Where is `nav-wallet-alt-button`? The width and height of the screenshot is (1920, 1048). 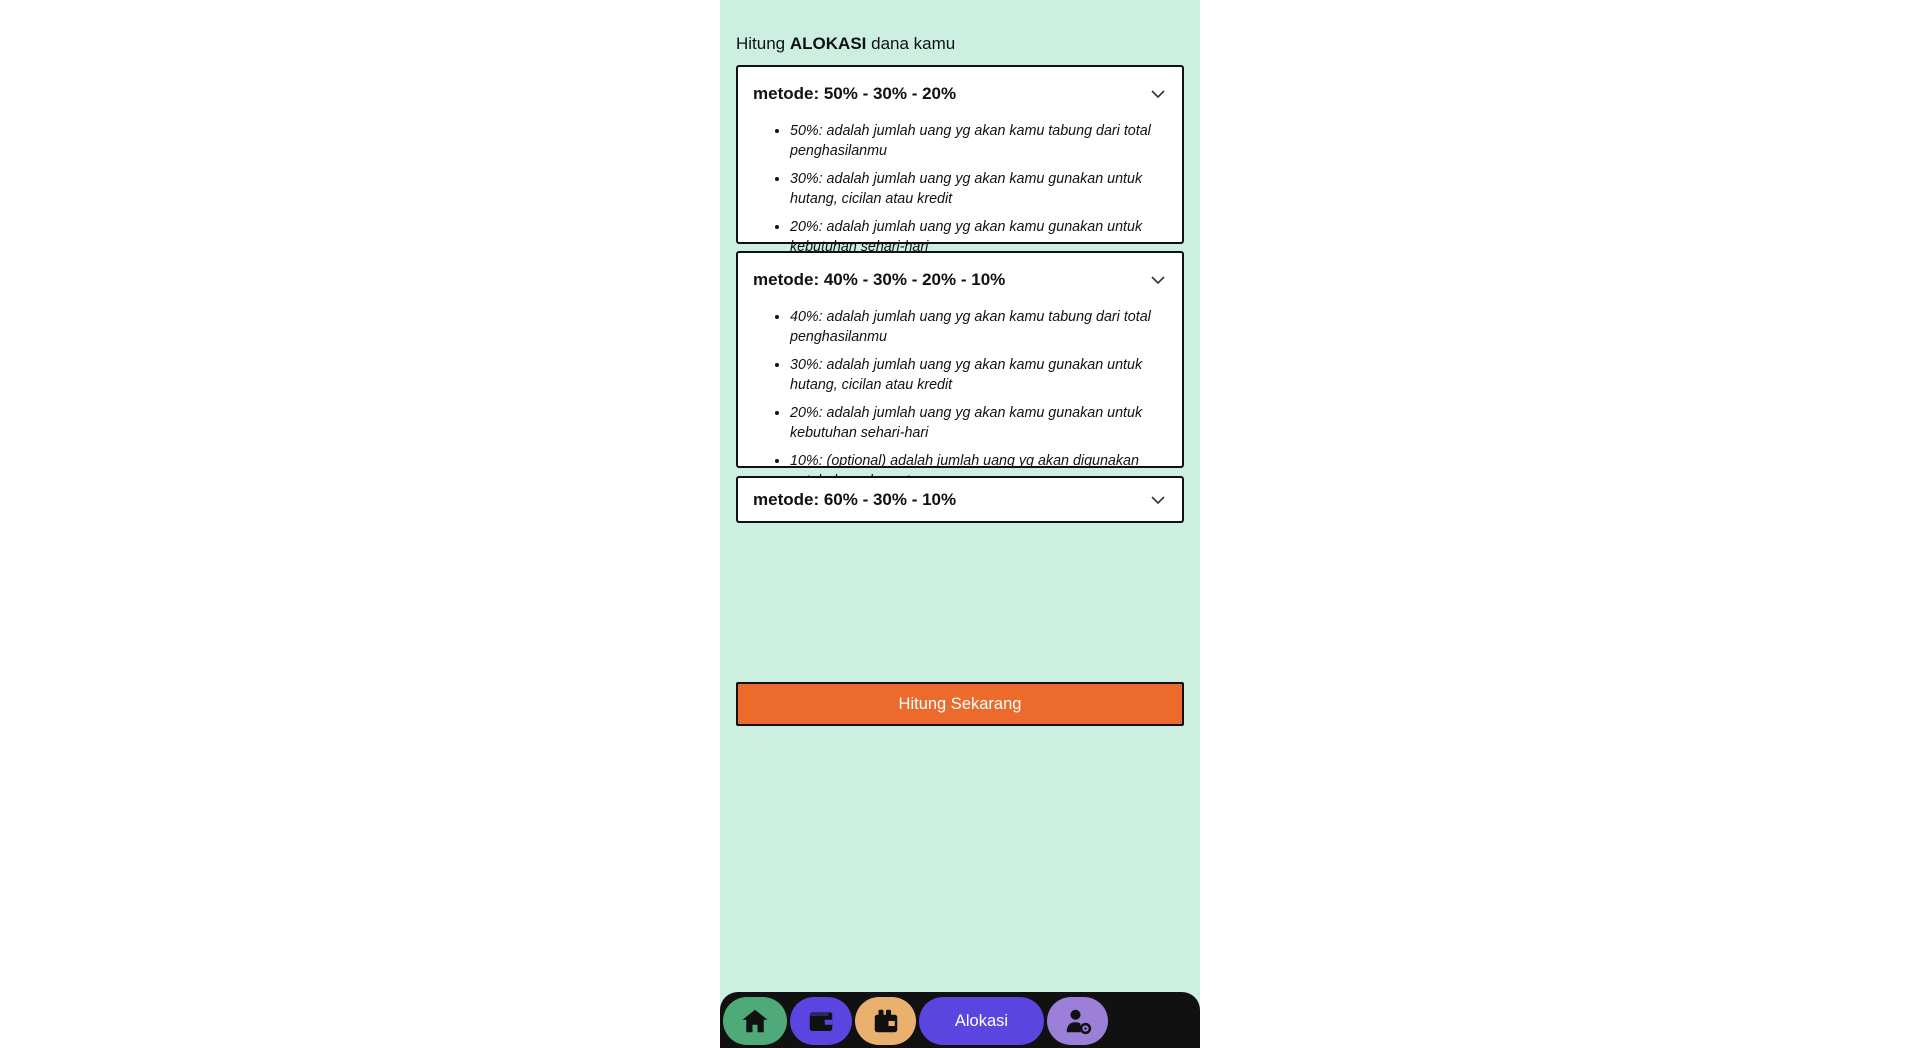 nav-wallet-alt-button is located at coordinates (885, 1021).